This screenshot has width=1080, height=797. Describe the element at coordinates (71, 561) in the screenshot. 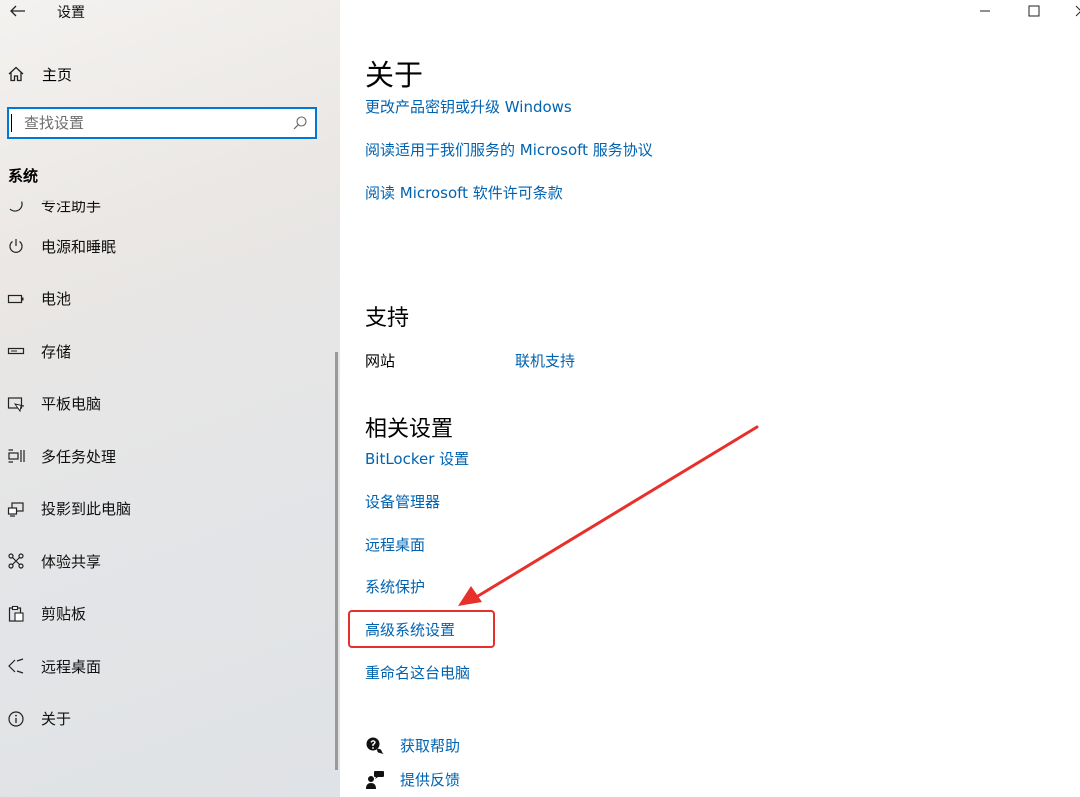

I see `sidebar-item-label: 体验共享` at that location.